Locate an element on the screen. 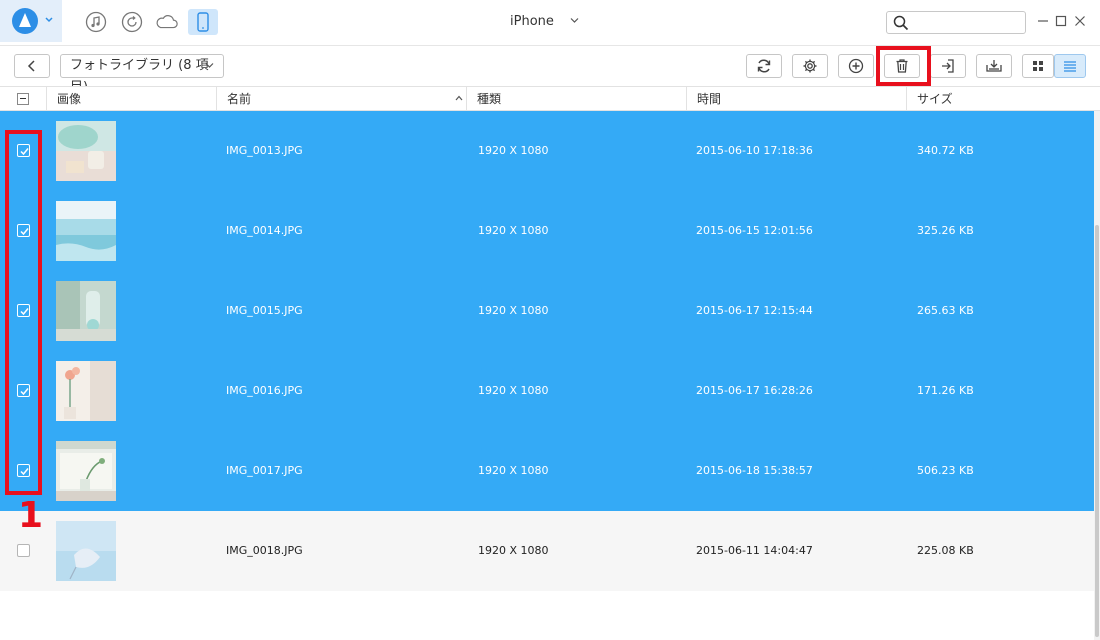 The width and height of the screenshot is (1100, 640). vertical-scrollbar is located at coordinates (1097, 375).